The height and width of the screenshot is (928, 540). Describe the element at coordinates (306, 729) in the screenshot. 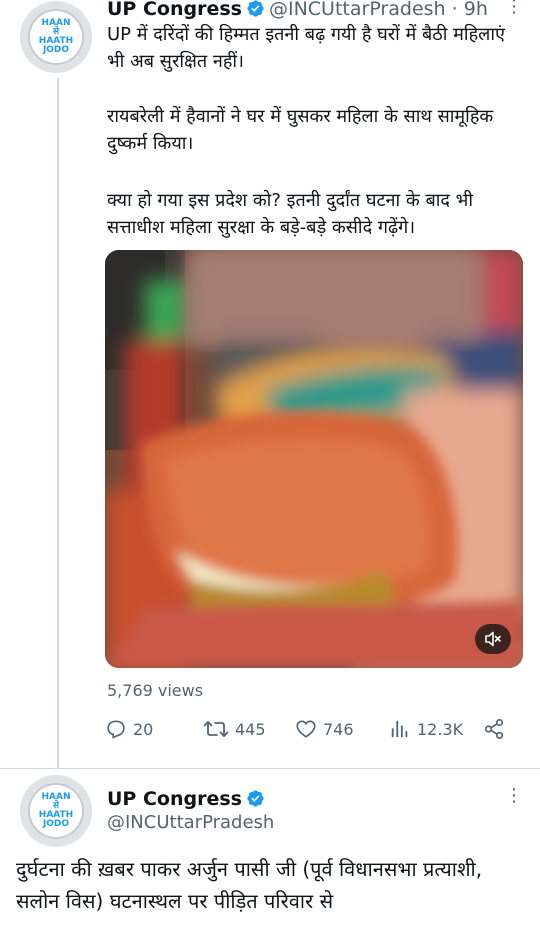

I see `heart-icon` at that location.